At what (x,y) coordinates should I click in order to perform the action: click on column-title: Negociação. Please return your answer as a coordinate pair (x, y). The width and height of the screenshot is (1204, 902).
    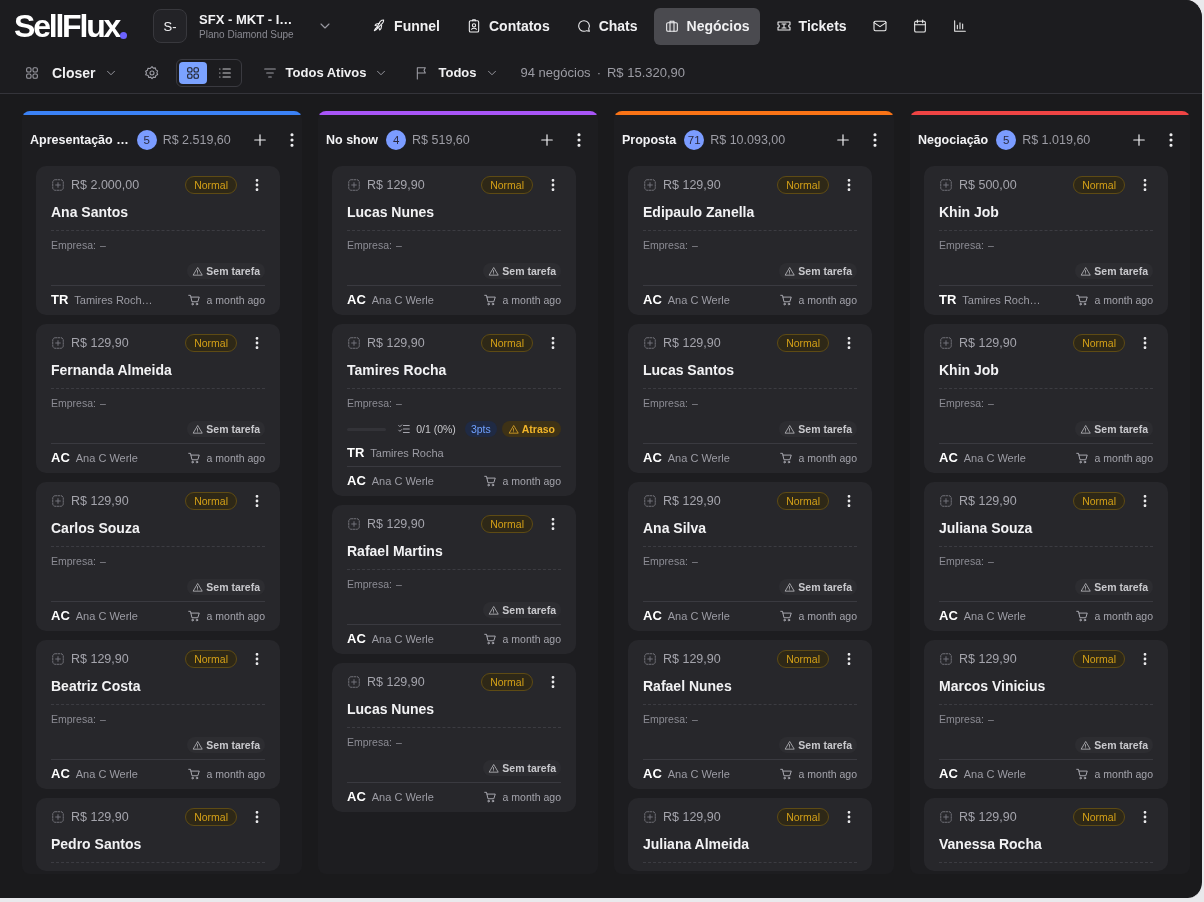
    Looking at the image, I should click on (953, 140).